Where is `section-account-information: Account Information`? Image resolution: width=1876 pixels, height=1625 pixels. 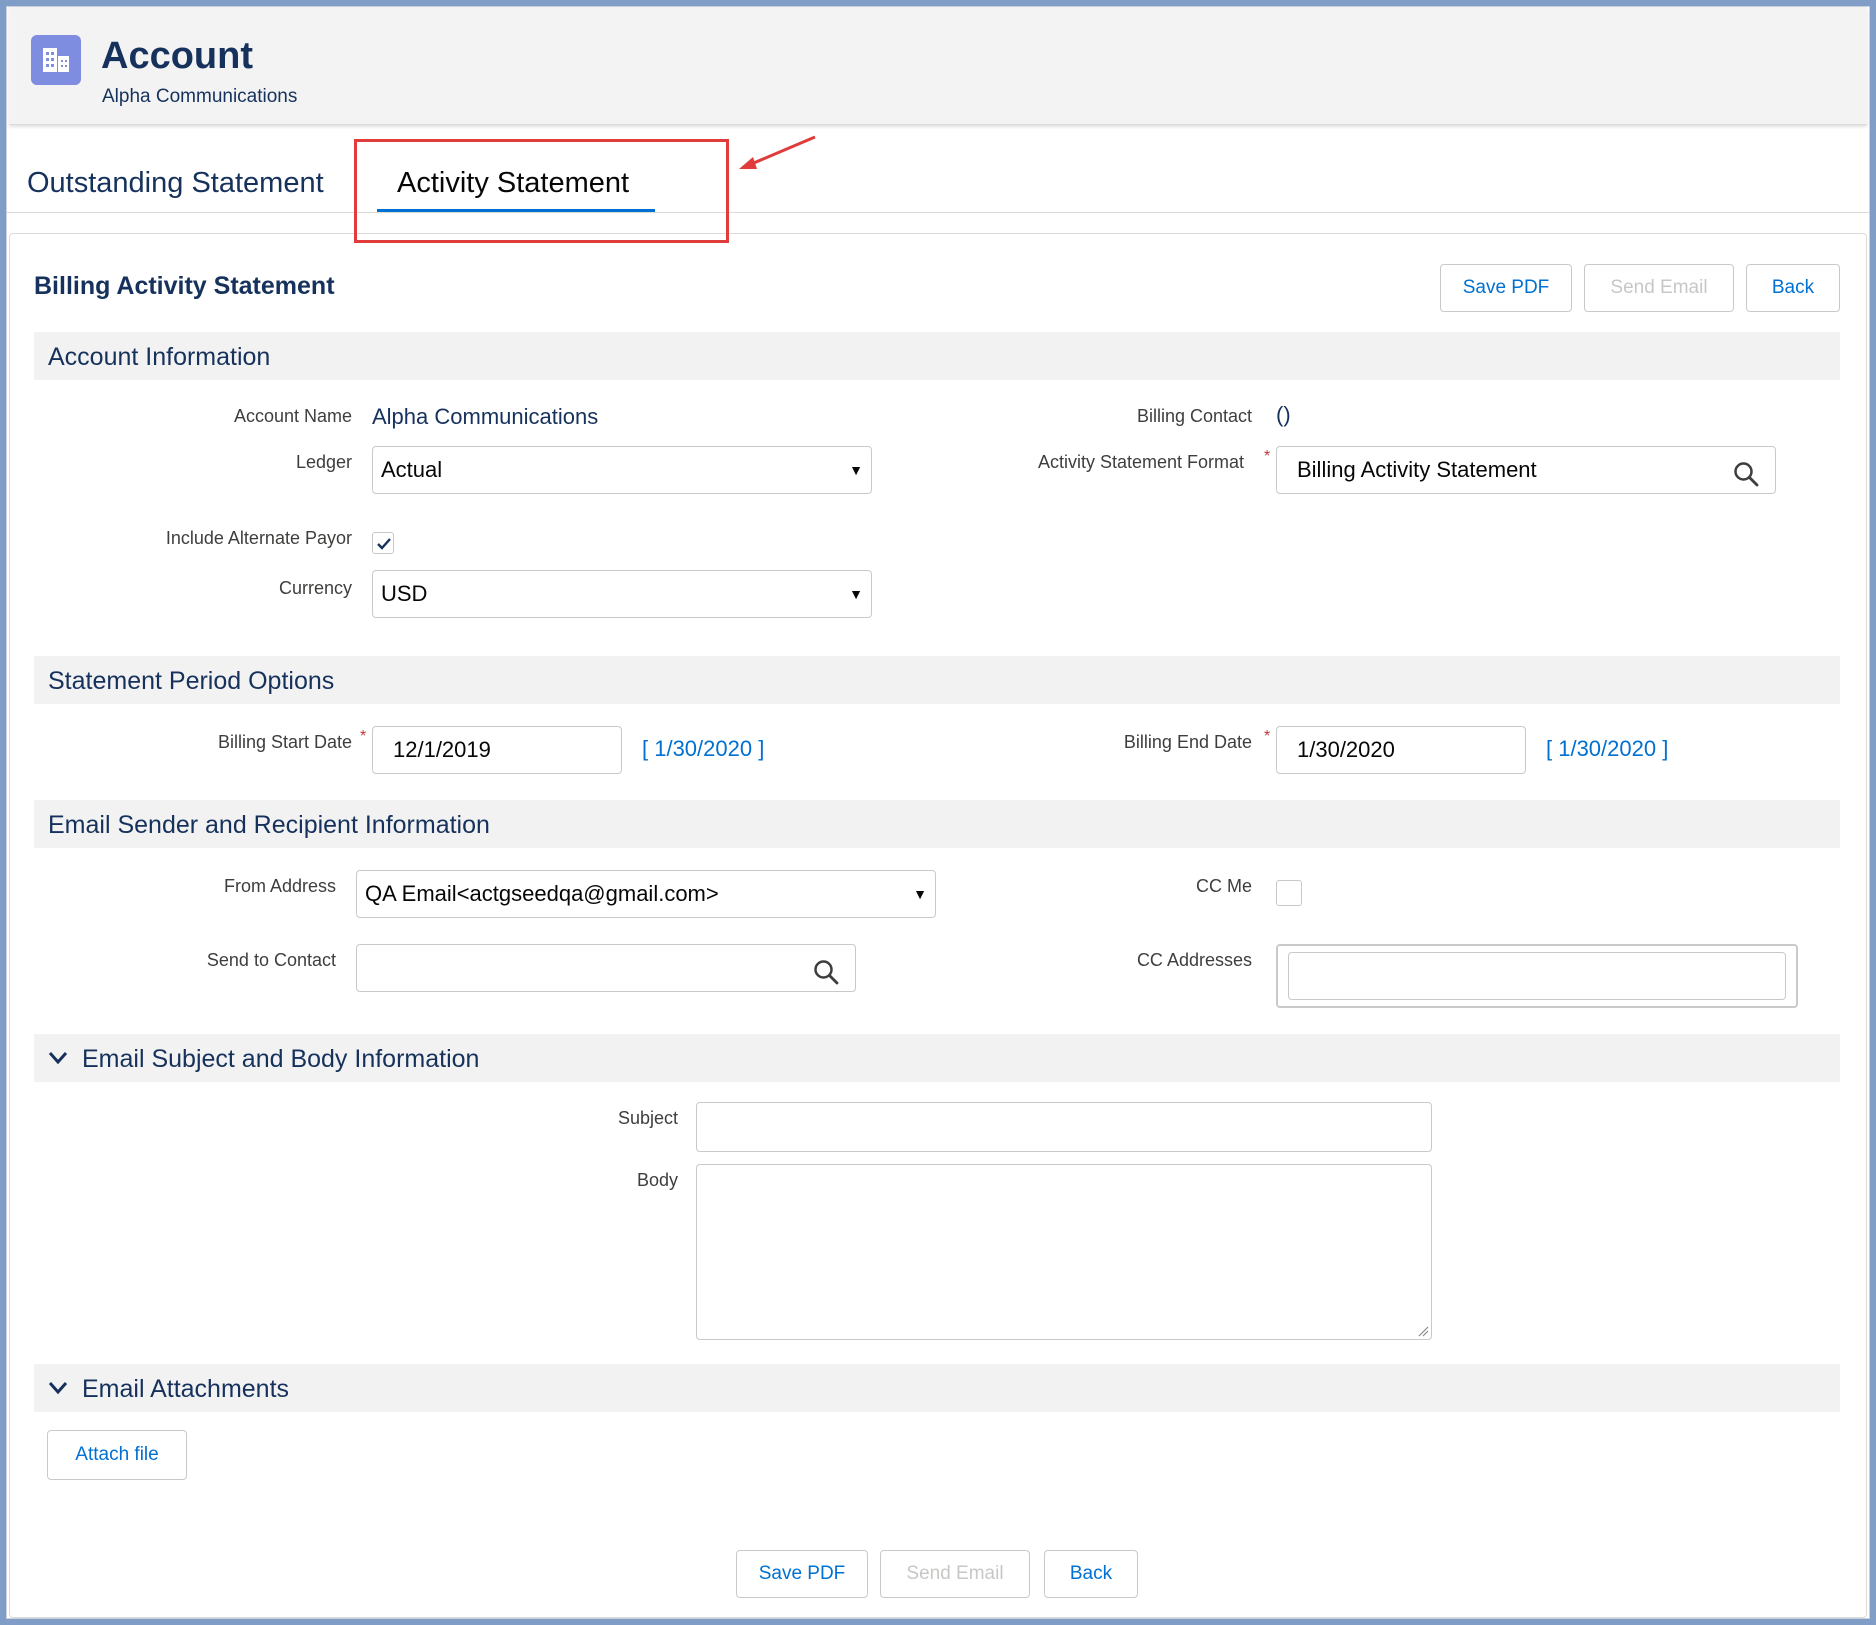 section-account-information: Account Information is located at coordinates (937, 356).